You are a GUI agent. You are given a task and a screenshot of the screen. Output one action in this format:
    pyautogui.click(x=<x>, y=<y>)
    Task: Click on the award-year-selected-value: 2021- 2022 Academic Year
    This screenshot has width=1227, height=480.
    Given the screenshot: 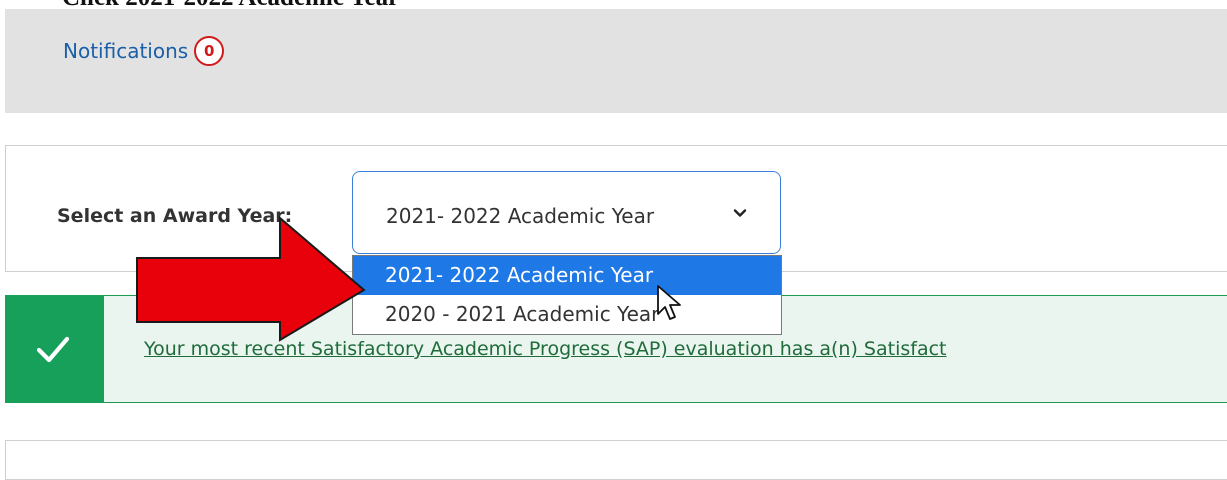 What is the action you would take?
    pyautogui.click(x=520, y=216)
    